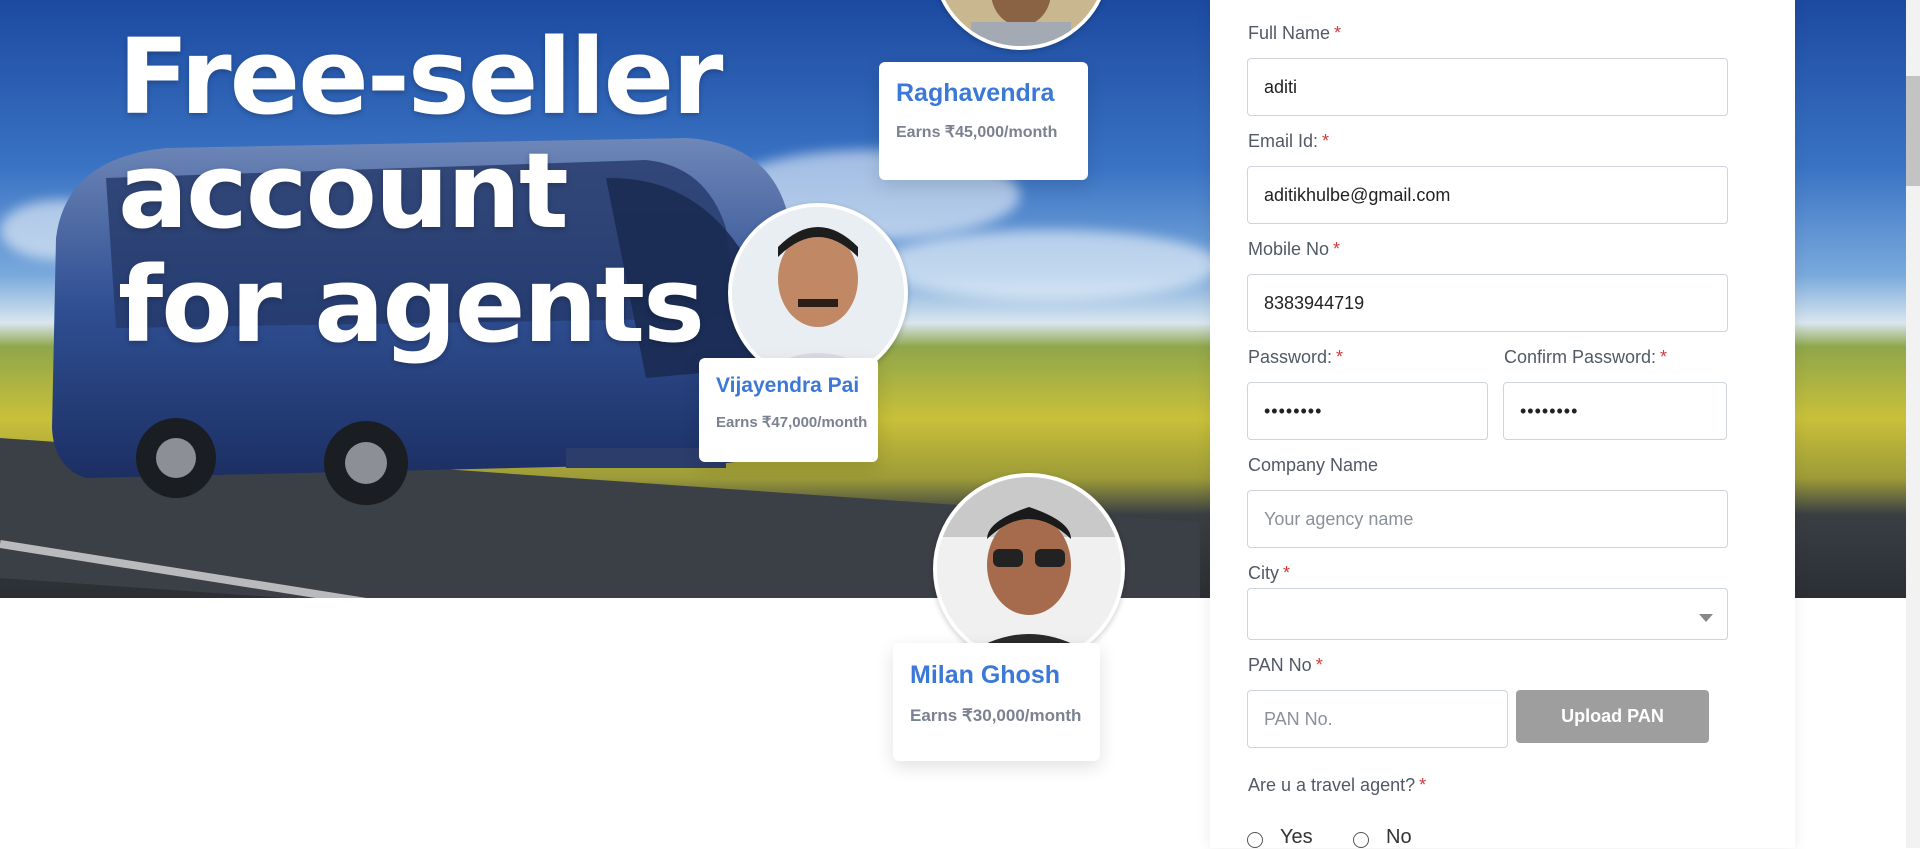 The image size is (1920, 849). I want to click on page-scrollbar, so click(1913, 424).